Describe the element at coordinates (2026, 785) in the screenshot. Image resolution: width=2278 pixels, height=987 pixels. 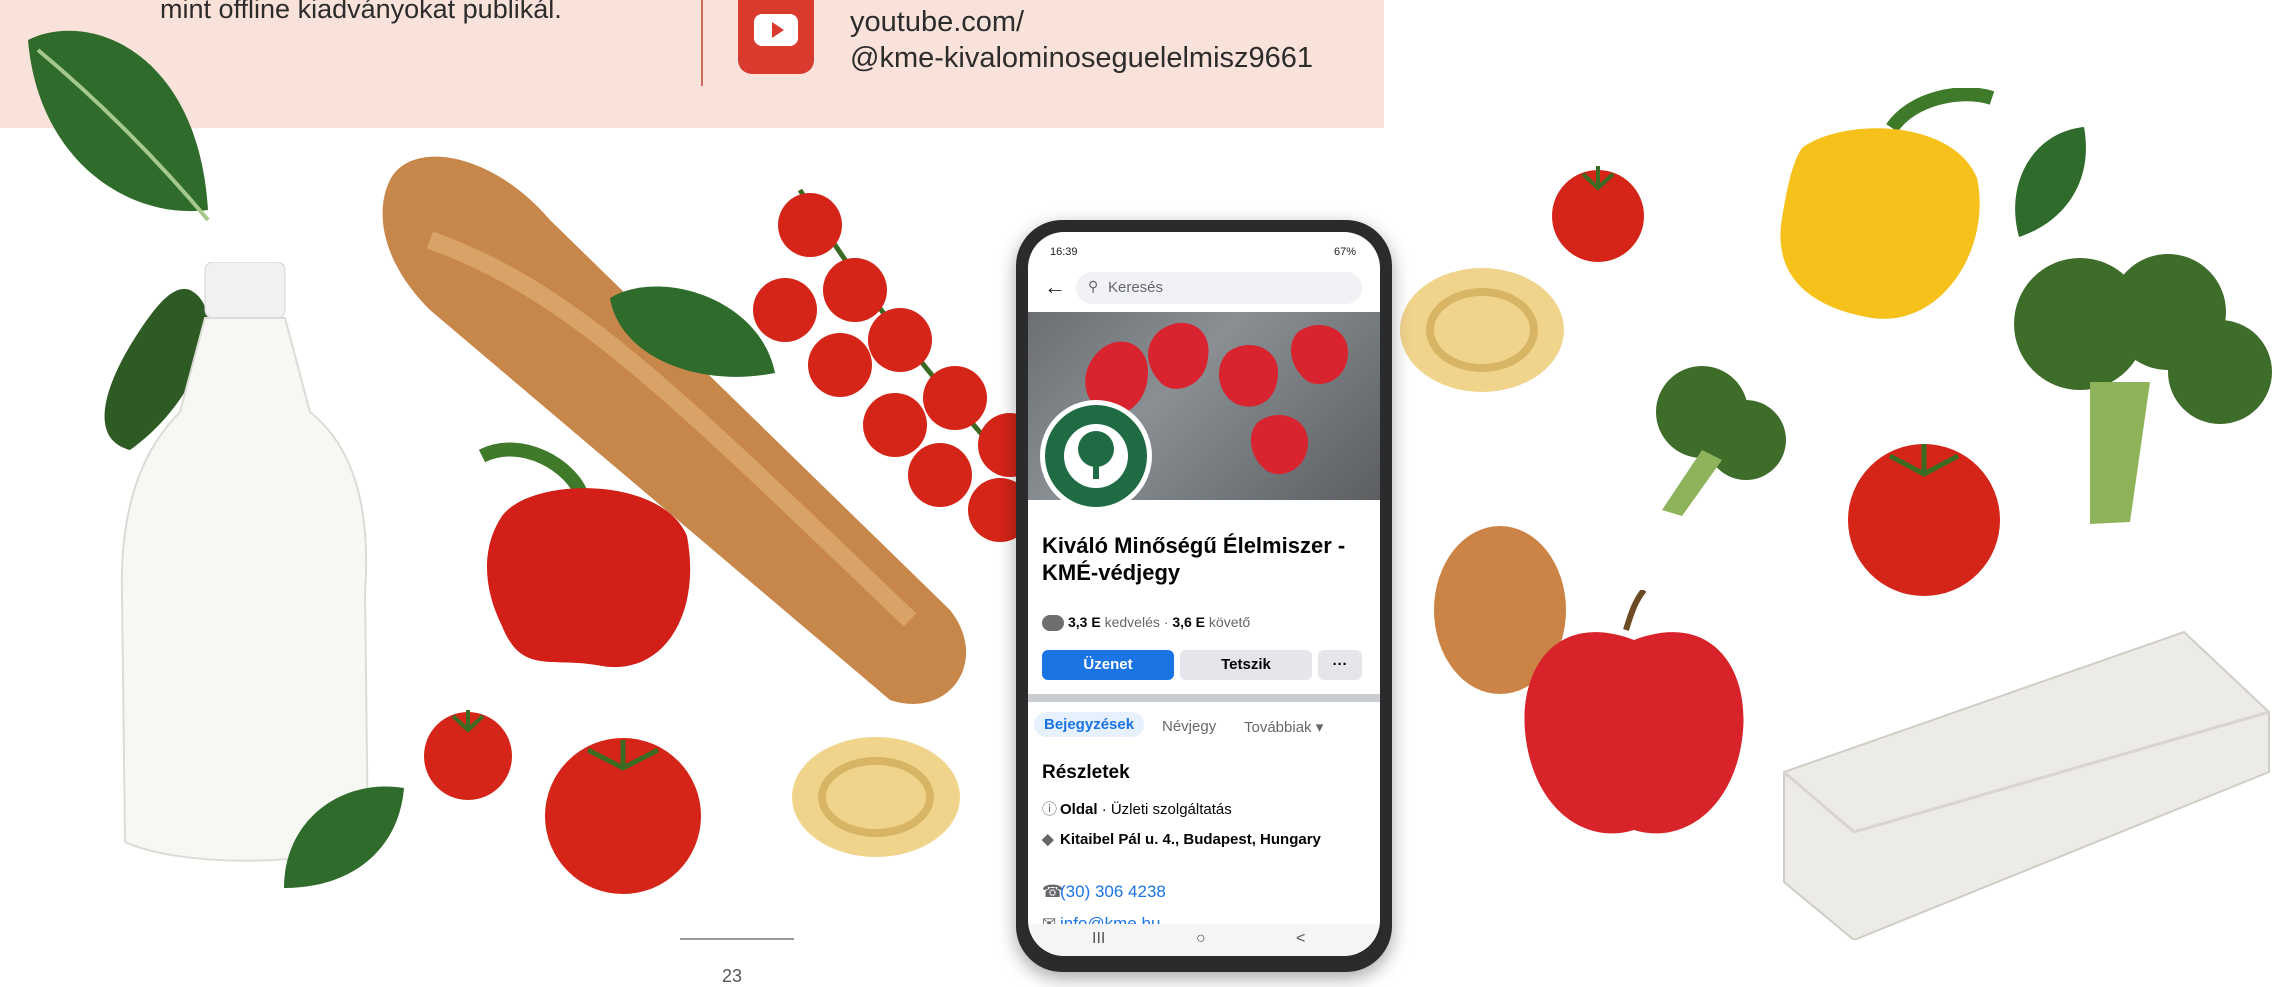
I see `egg-carton-icon` at that location.